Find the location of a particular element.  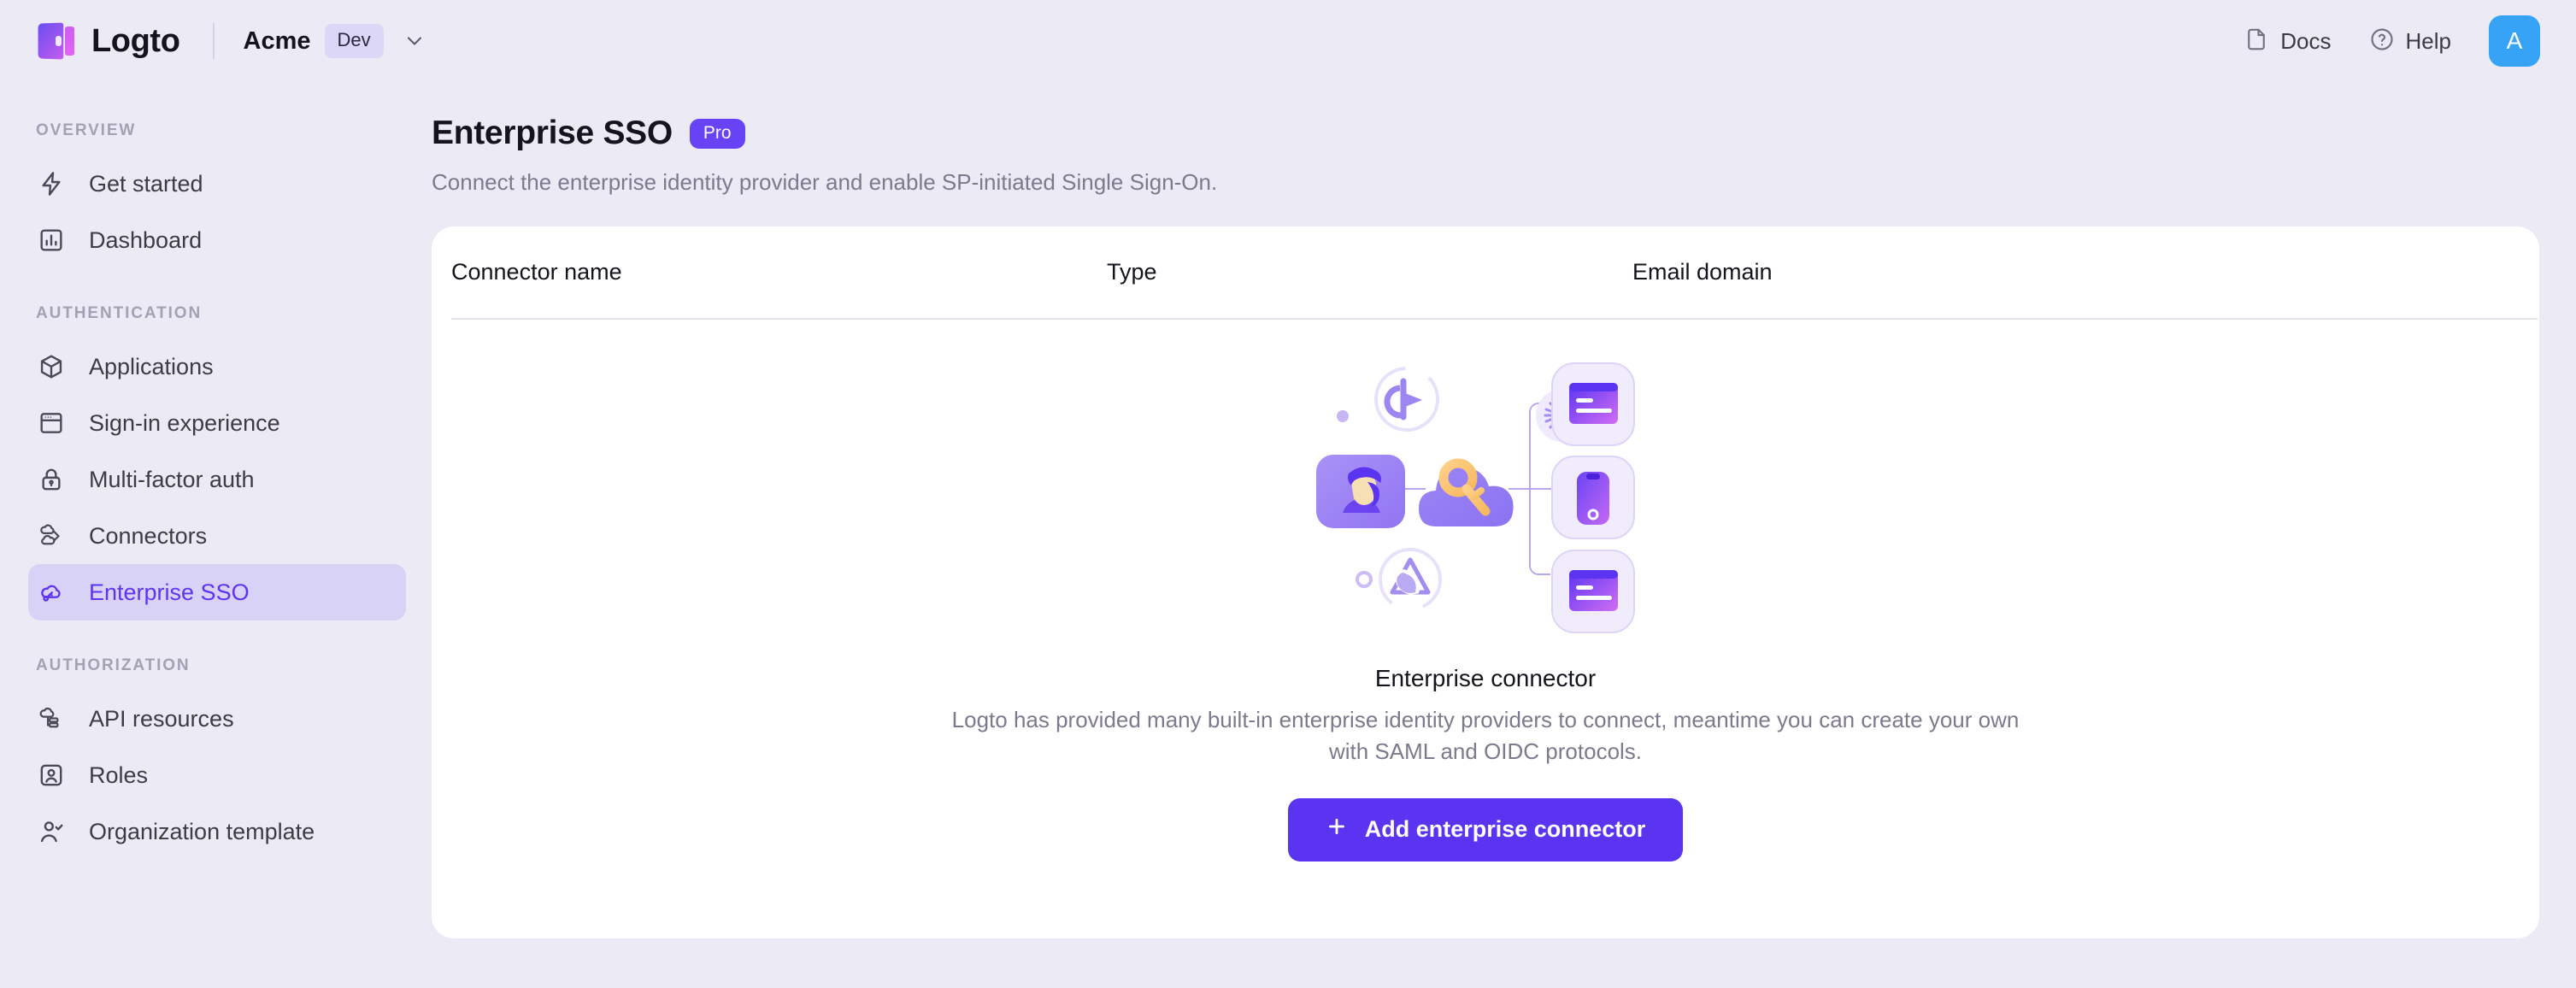

sidebar-item-label: Organization template is located at coordinates (202, 831).